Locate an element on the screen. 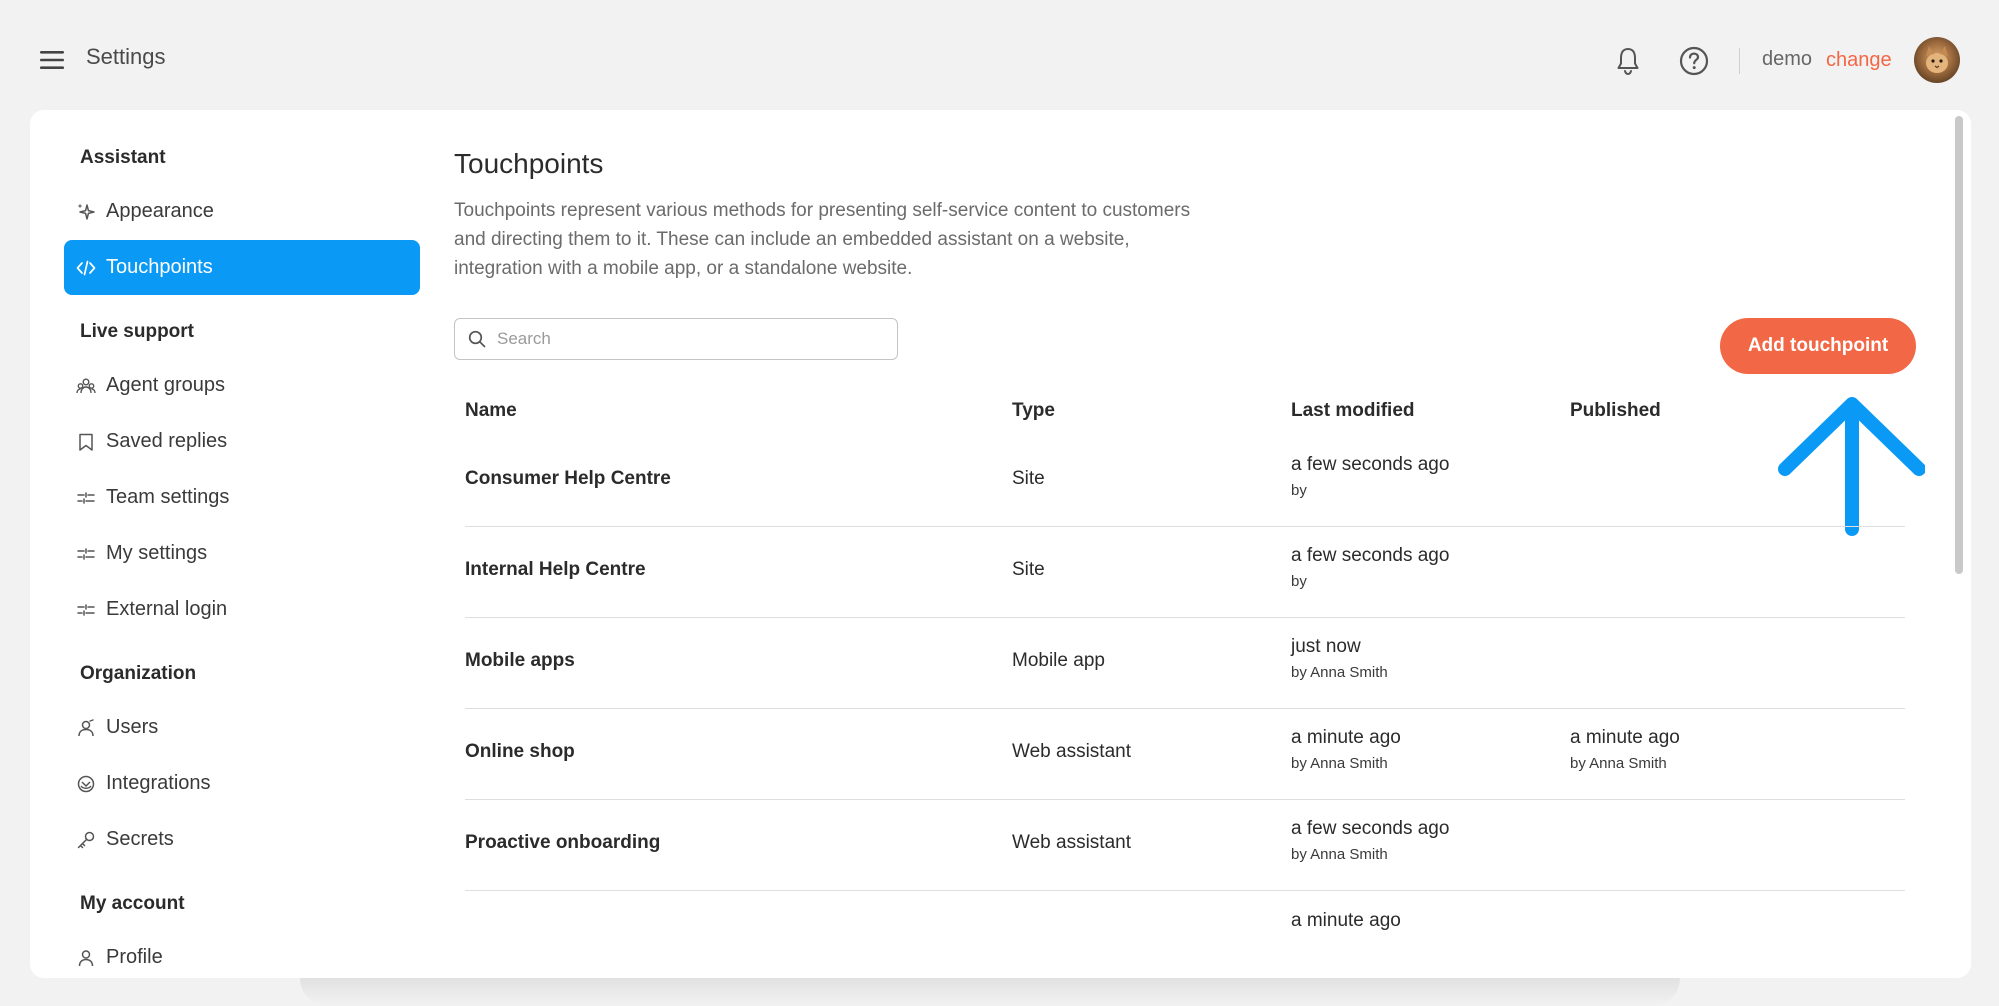  sidebar-item-label: Integrations is located at coordinates (158, 783).